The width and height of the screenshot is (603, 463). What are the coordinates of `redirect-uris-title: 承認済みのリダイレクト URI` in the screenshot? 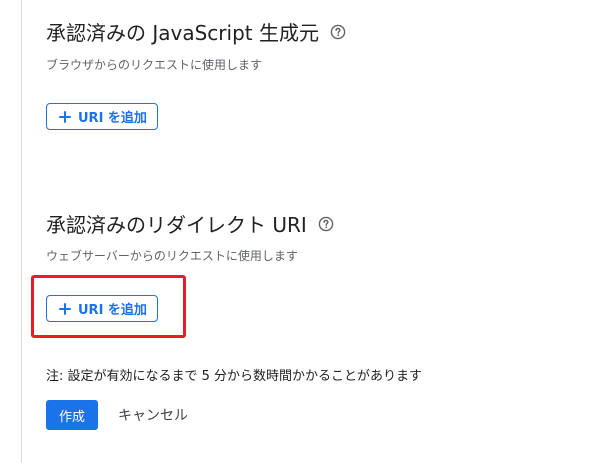 It's located at (176, 225).